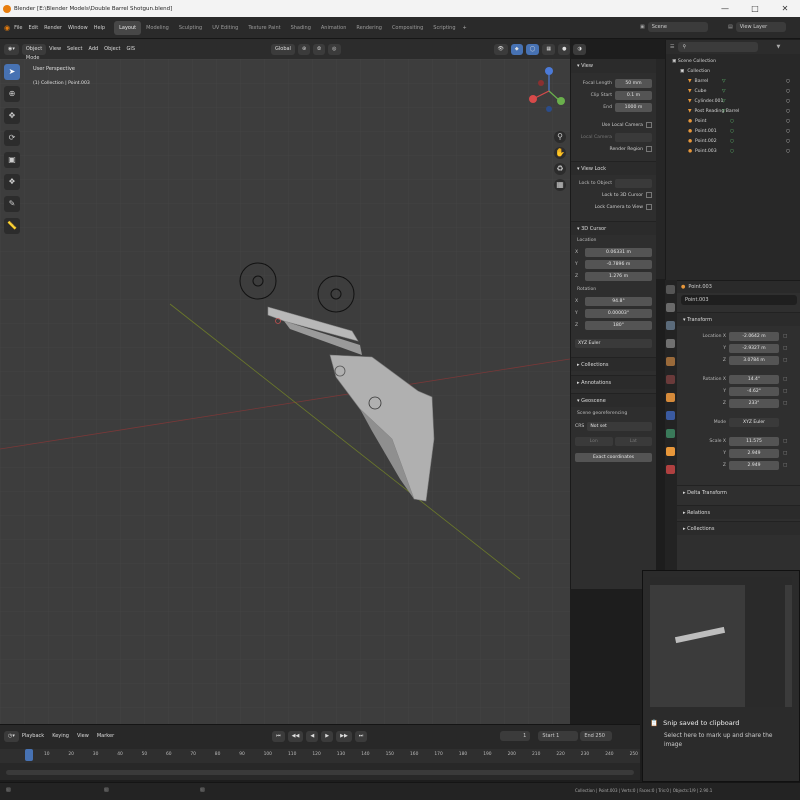  What do you see at coordinates (733, 102) in the screenshot?
I see `outliner-row-cylinder-001: ▼ Cylinder.001 ○ ▽` at bounding box center [733, 102].